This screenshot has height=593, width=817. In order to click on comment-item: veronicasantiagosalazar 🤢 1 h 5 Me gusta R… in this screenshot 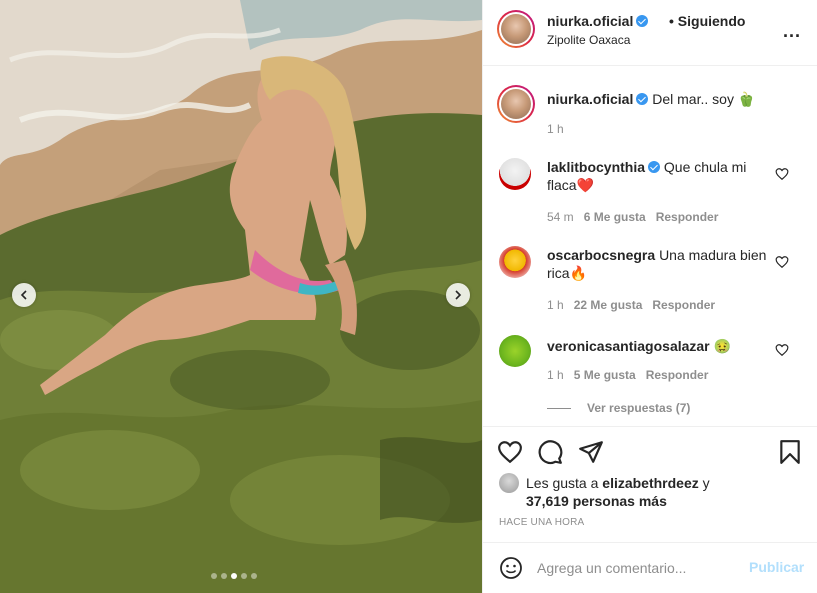, I will do `click(650, 370)`.